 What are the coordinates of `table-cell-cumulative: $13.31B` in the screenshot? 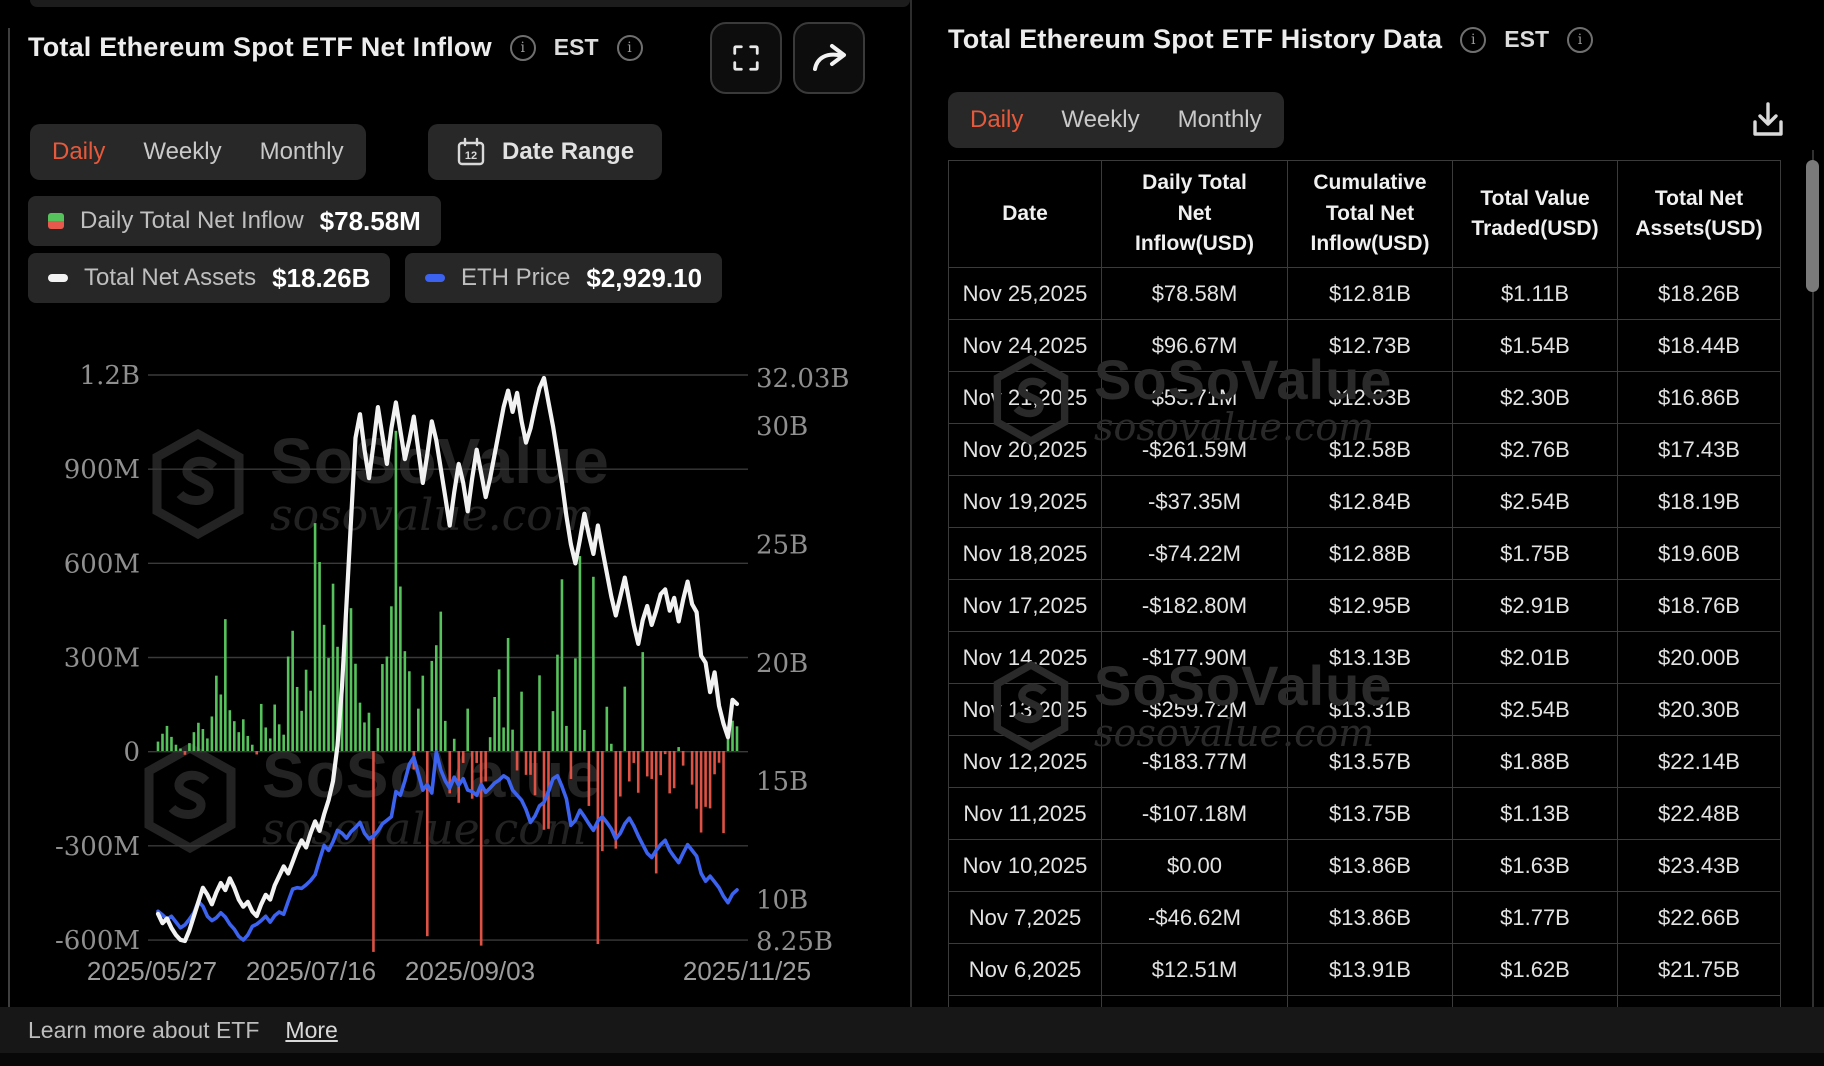 It's located at (1370, 709).